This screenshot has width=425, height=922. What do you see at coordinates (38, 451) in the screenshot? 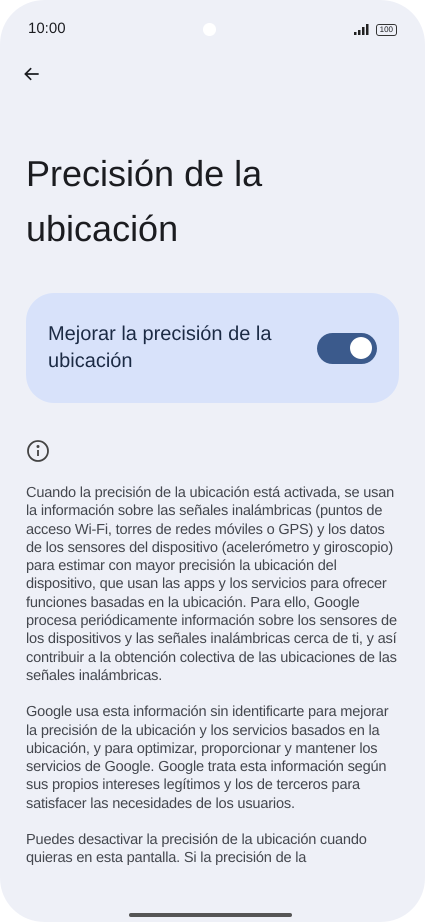
I see `info-icon` at bounding box center [38, 451].